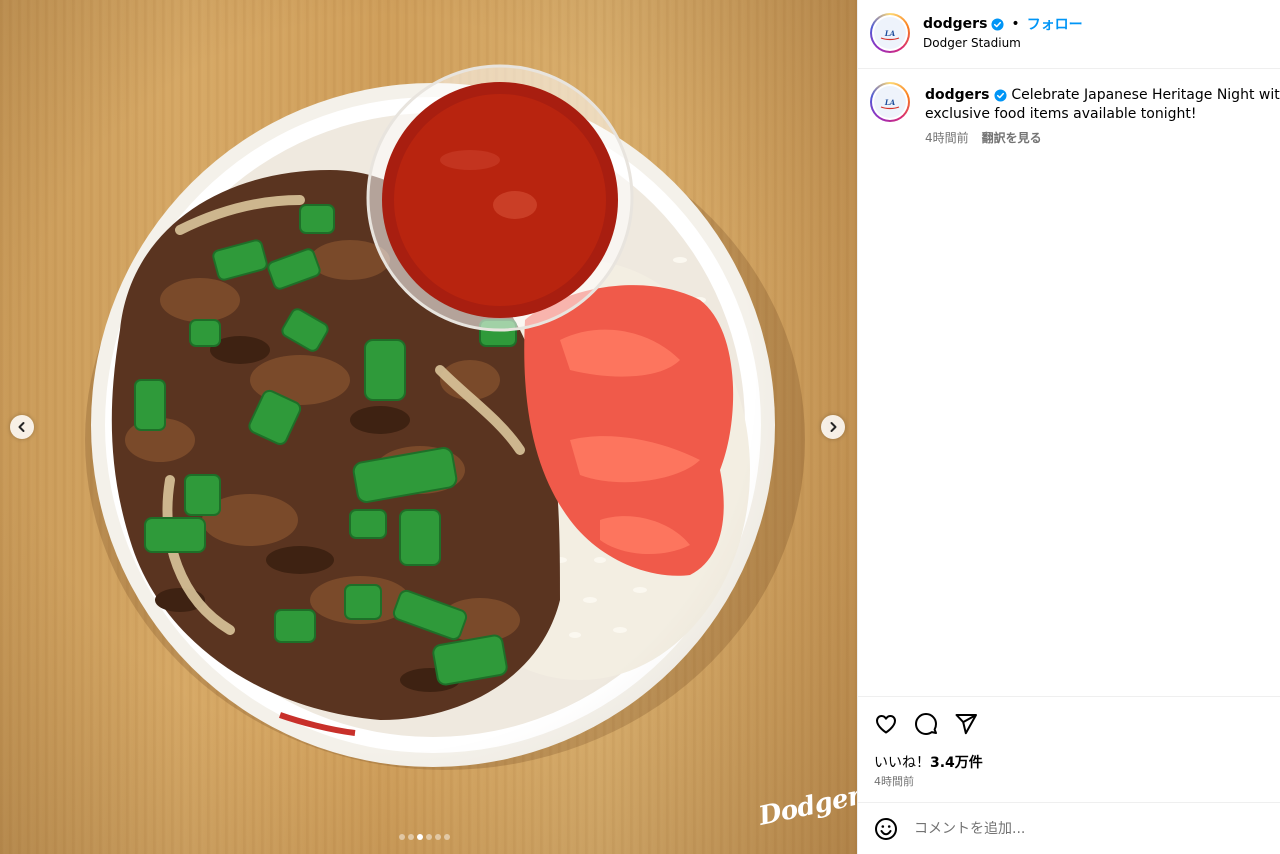 The height and width of the screenshot is (854, 1280). What do you see at coordinates (956, 763) in the screenshot?
I see `likes-number: 3.4万件` at bounding box center [956, 763].